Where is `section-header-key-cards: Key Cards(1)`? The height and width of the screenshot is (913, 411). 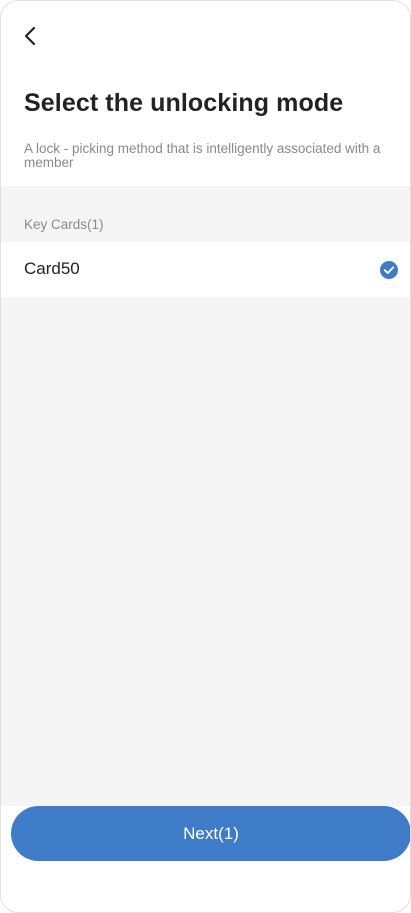 section-header-key-cards: Key Cards(1) is located at coordinates (64, 224).